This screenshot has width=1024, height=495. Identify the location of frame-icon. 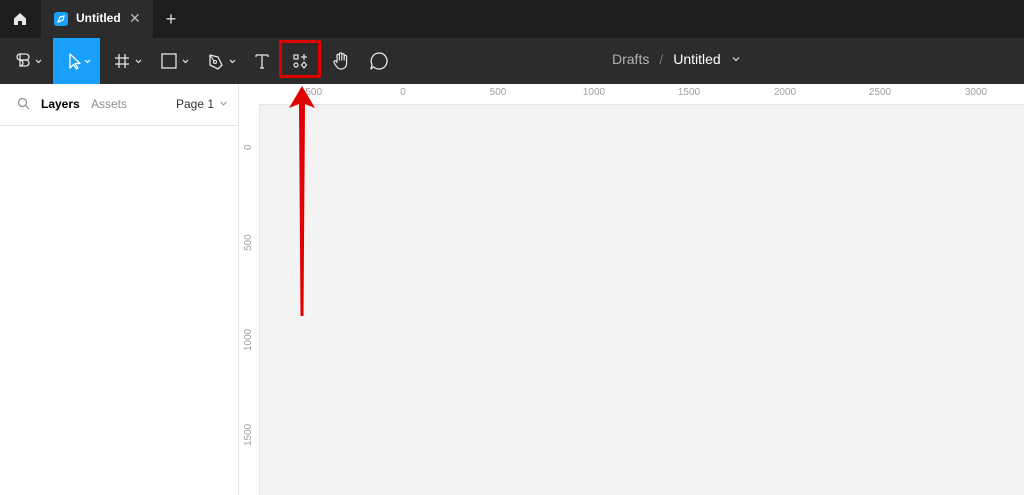
(128, 61).